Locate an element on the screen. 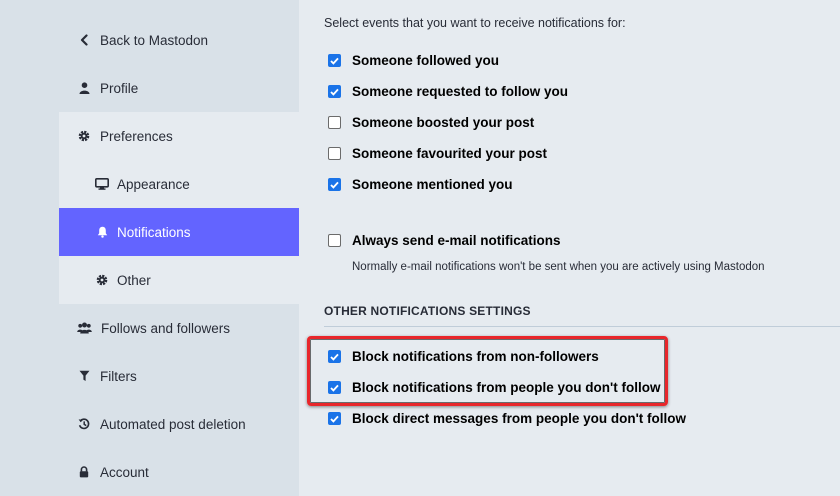 This screenshot has width=840, height=496. sidebar-item-label: Back to Mastodon is located at coordinates (154, 40).